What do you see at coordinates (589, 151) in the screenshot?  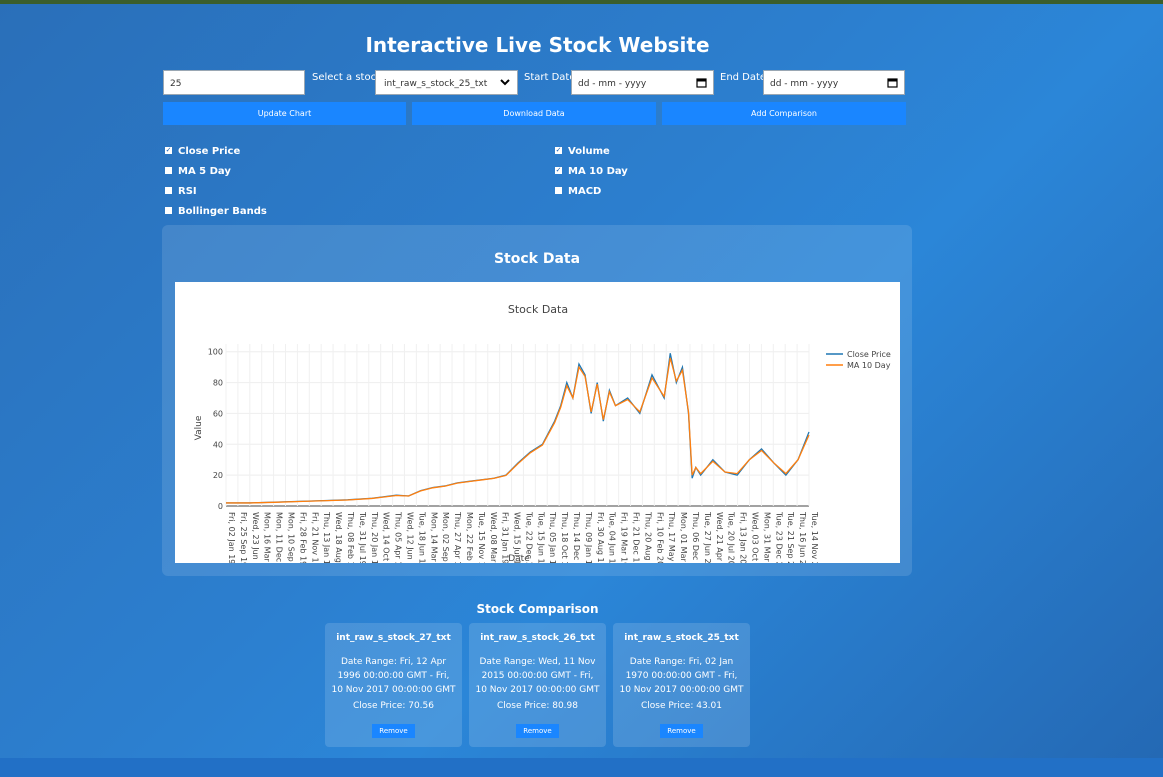 I see `checkbox-label: Volume` at bounding box center [589, 151].